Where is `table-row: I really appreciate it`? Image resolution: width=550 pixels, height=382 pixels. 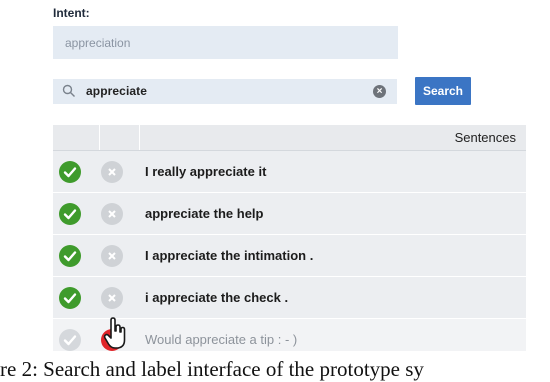
table-row: I really appreciate it is located at coordinates (289, 172).